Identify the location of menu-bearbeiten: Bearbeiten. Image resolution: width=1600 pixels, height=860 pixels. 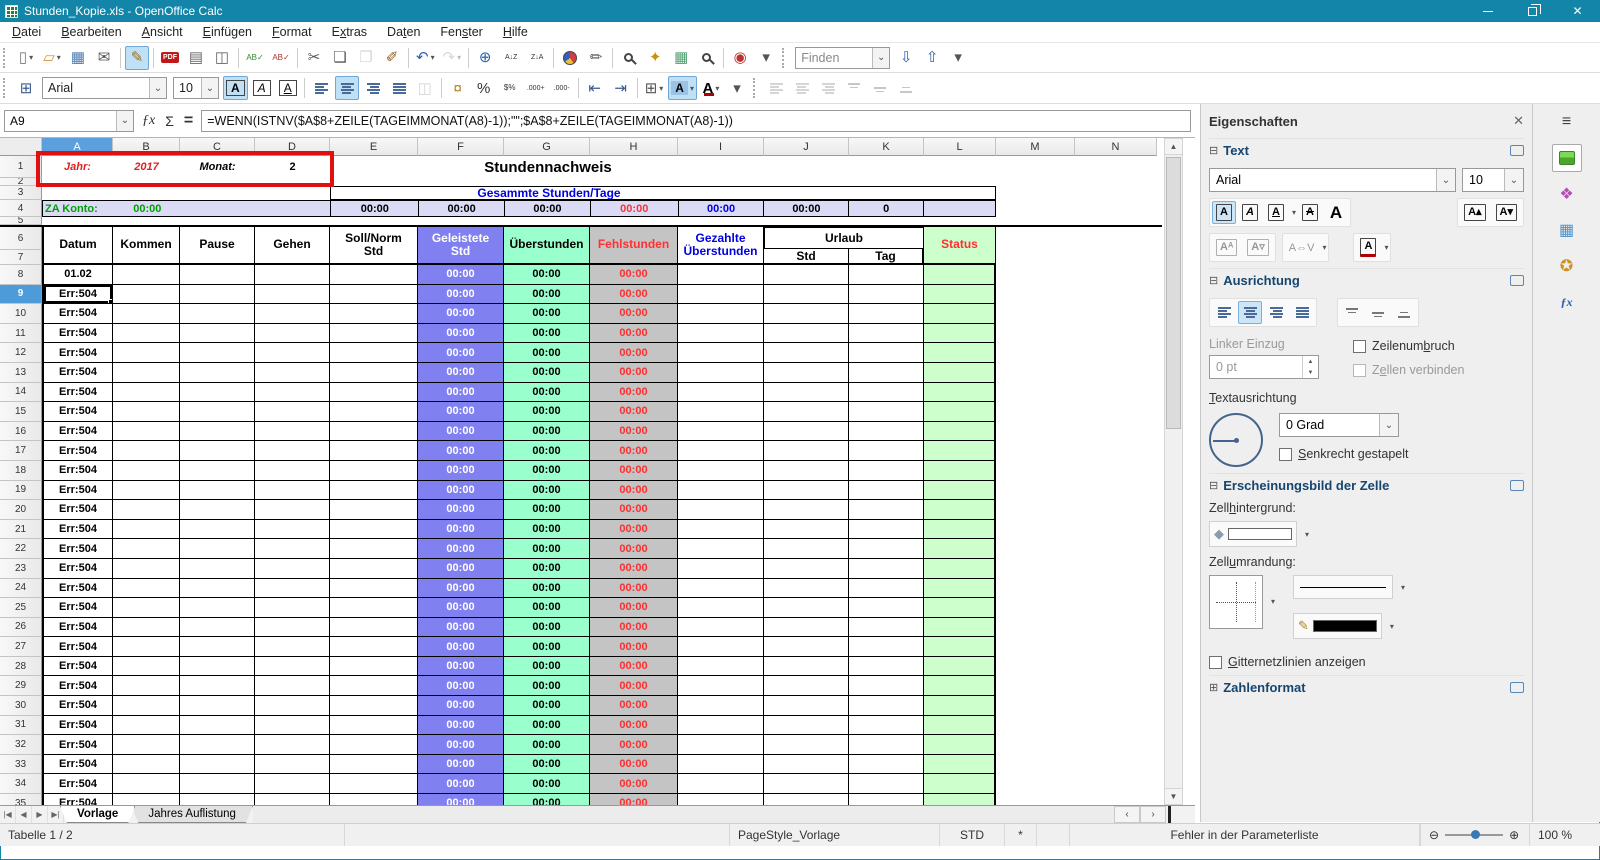
(91, 32).